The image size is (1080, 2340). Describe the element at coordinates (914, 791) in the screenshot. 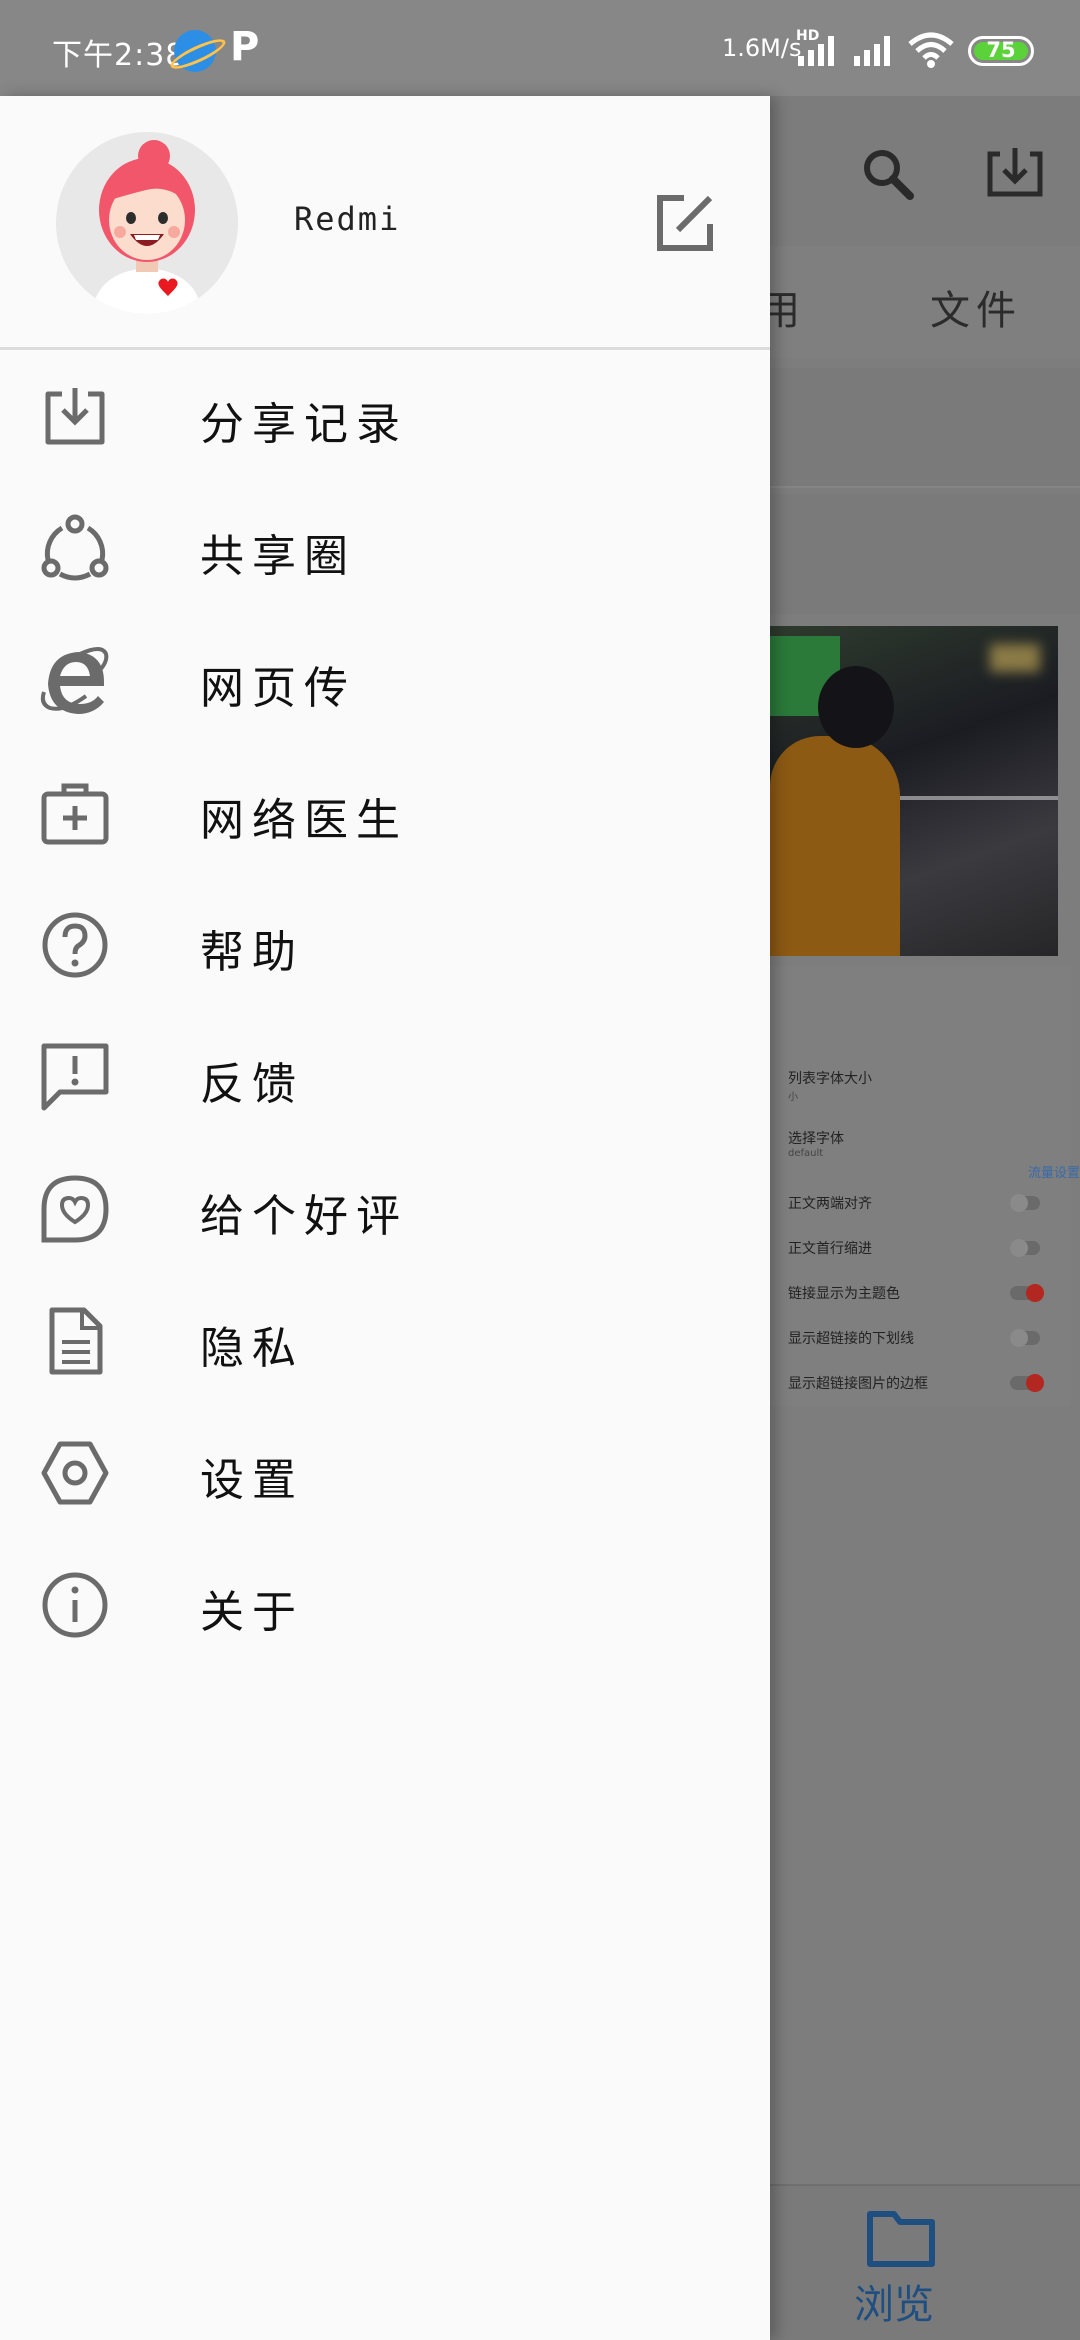

I see `background-photo` at that location.